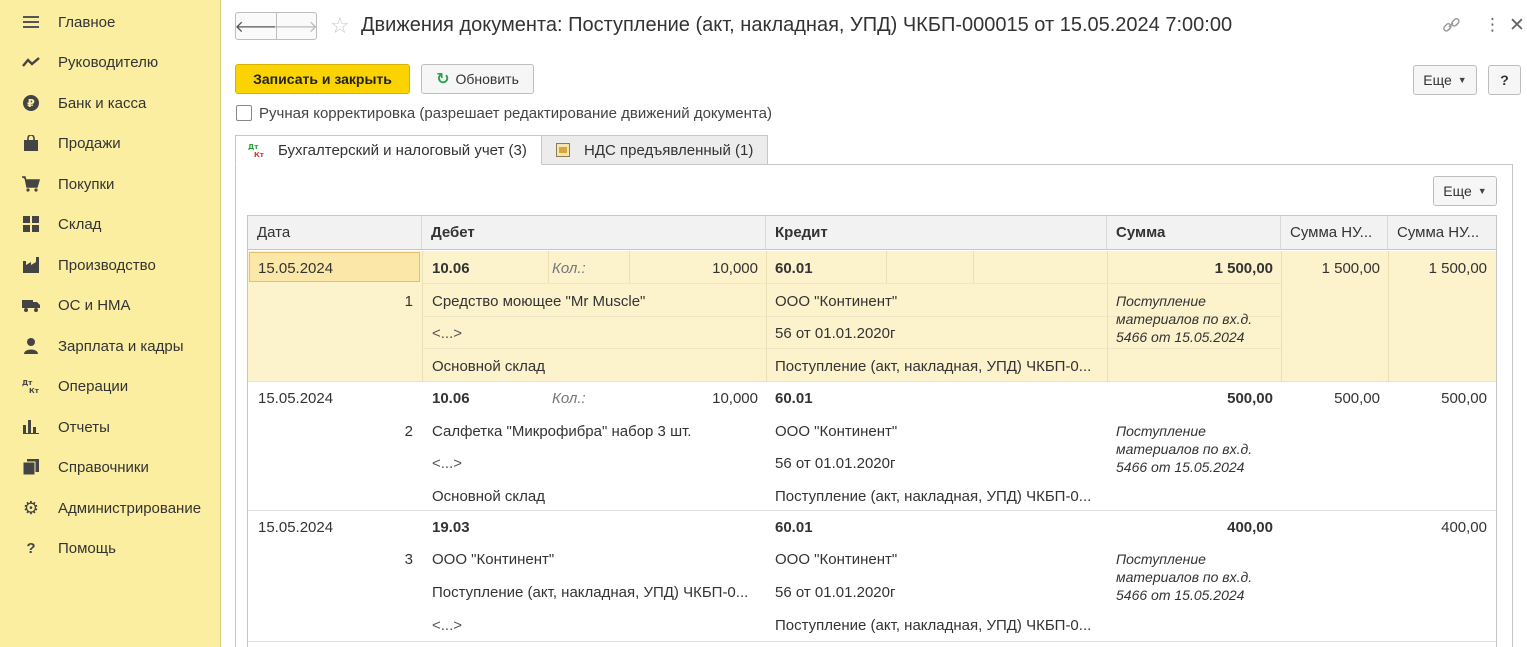 This screenshot has height=647, width=1527. What do you see at coordinates (31, 386) in the screenshot?
I see `dt-kt-icon: Дт Кт` at bounding box center [31, 386].